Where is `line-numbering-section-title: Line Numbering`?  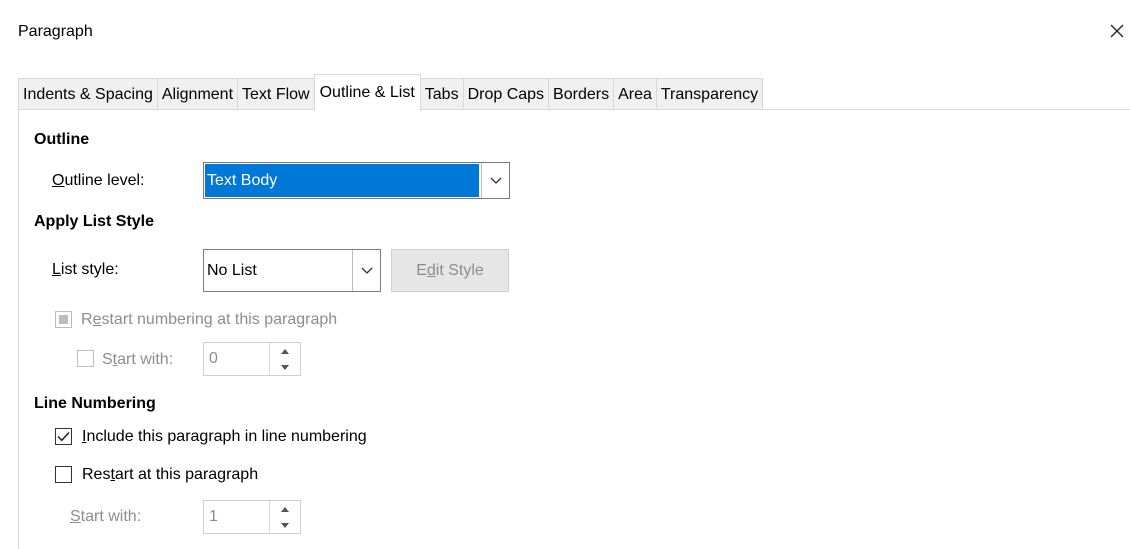 line-numbering-section-title: Line Numbering is located at coordinates (95, 403).